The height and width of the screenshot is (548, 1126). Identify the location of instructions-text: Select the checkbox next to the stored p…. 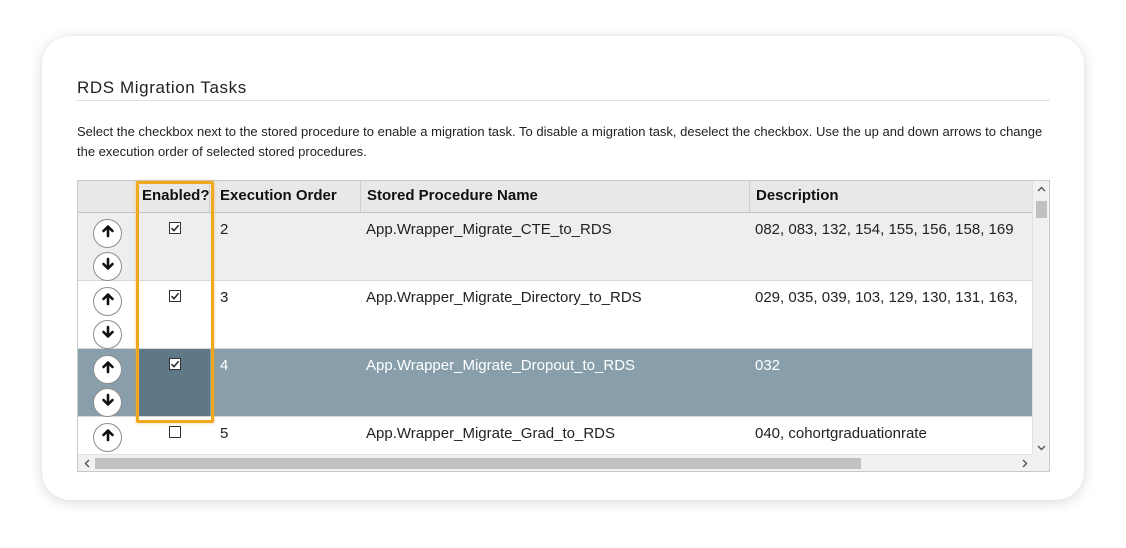
(560, 141).